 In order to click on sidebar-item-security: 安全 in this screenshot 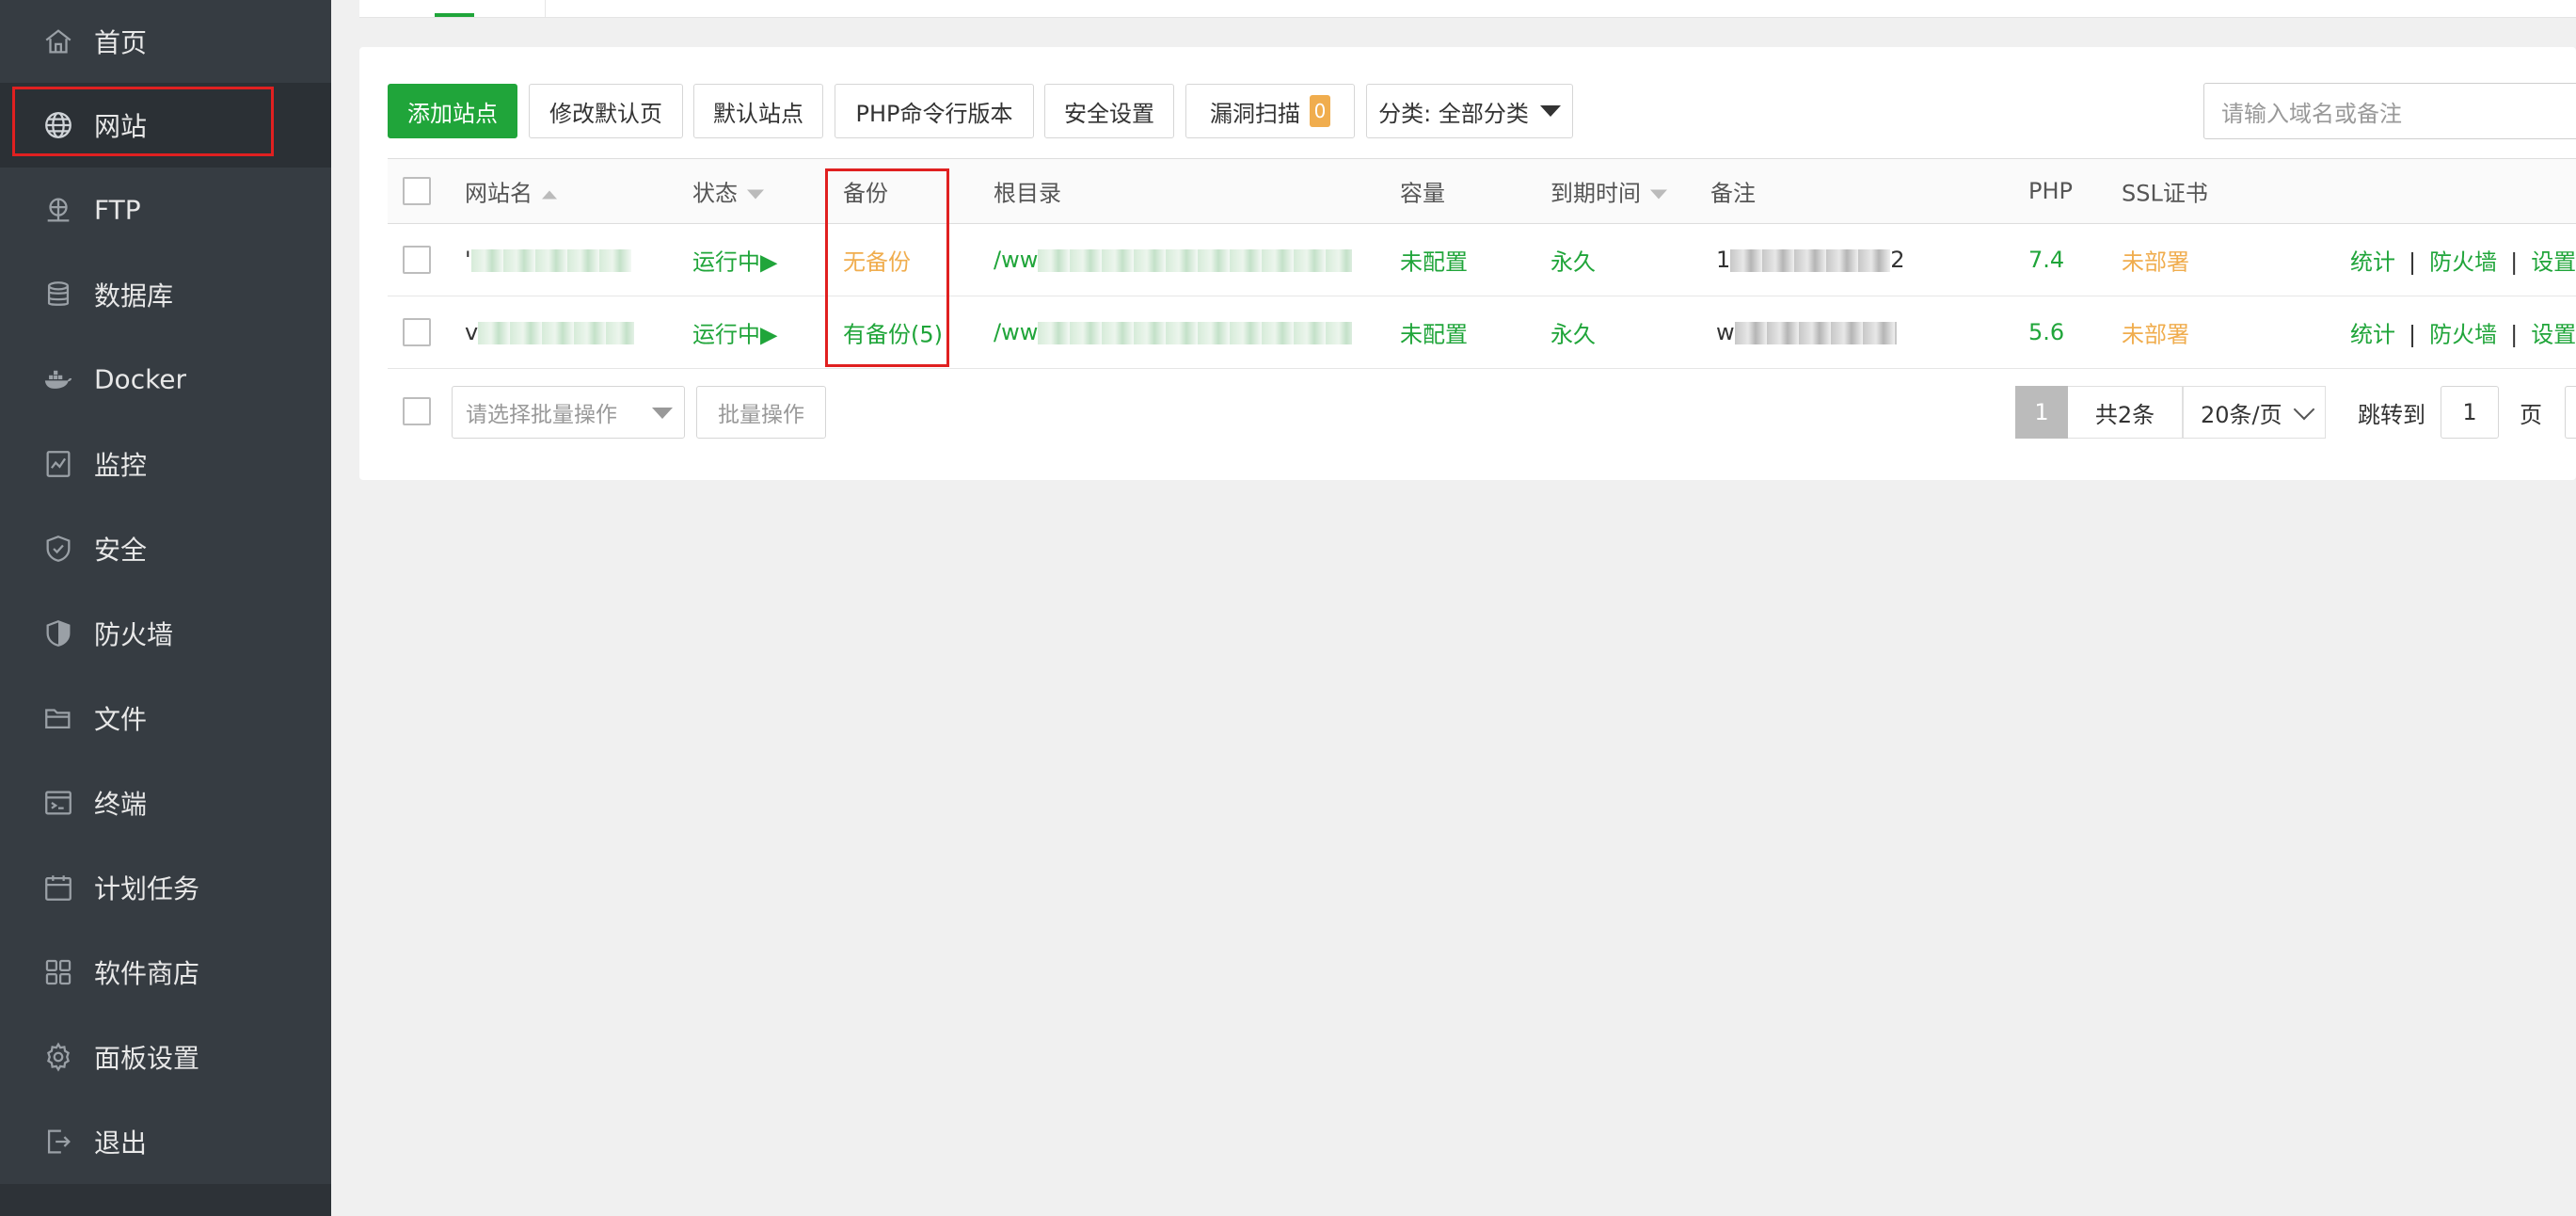, I will do `click(166, 548)`.